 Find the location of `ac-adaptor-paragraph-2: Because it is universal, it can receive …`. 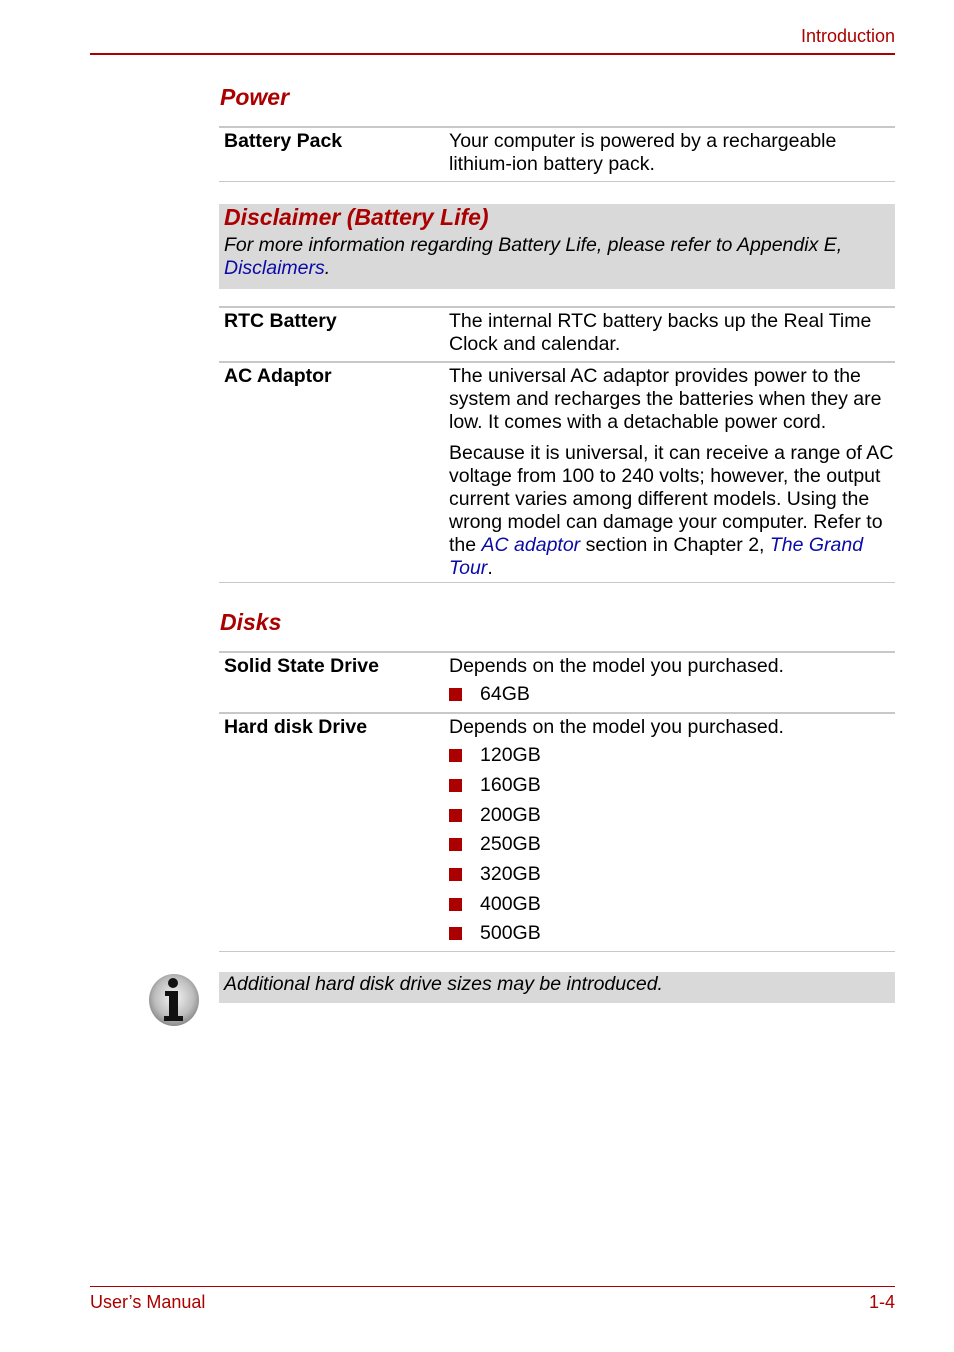

ac-adaptor-paragraph-2: Because it is universal, it can receive … is located at coordinates (671, 511).